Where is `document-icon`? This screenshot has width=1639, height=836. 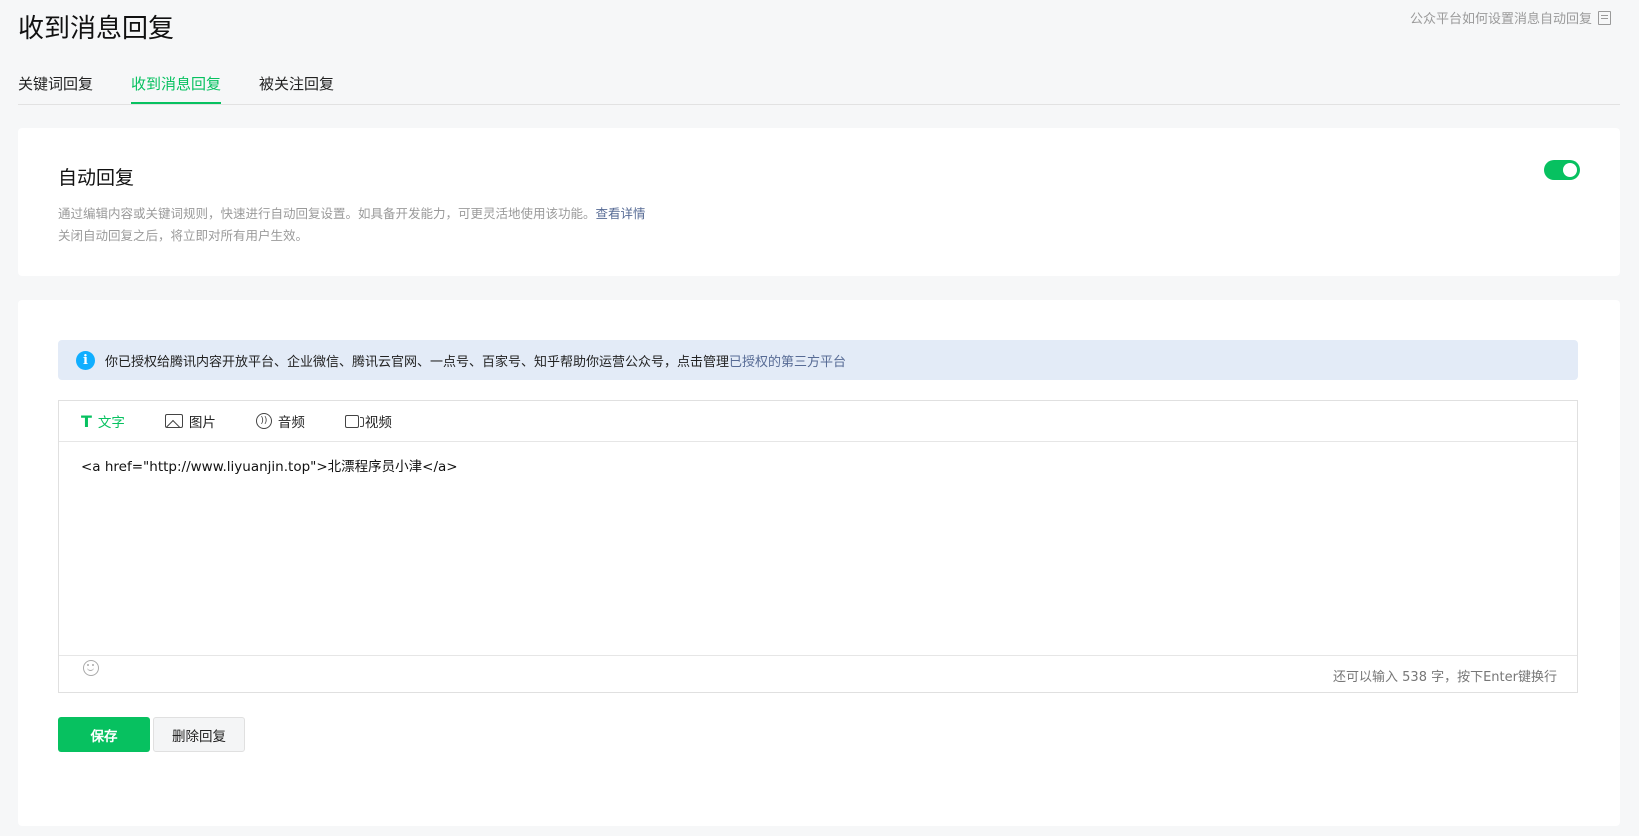
document-icon is located at coordinates (1604, 17).